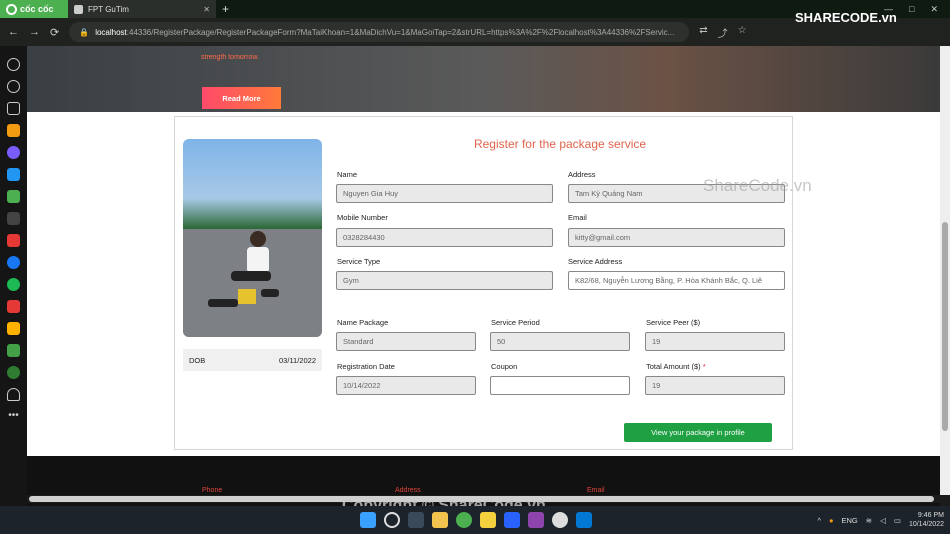 Image resolution: width=950 pixels, height=534 pixels. I want to click on total-field: 19, so click(715, 385).